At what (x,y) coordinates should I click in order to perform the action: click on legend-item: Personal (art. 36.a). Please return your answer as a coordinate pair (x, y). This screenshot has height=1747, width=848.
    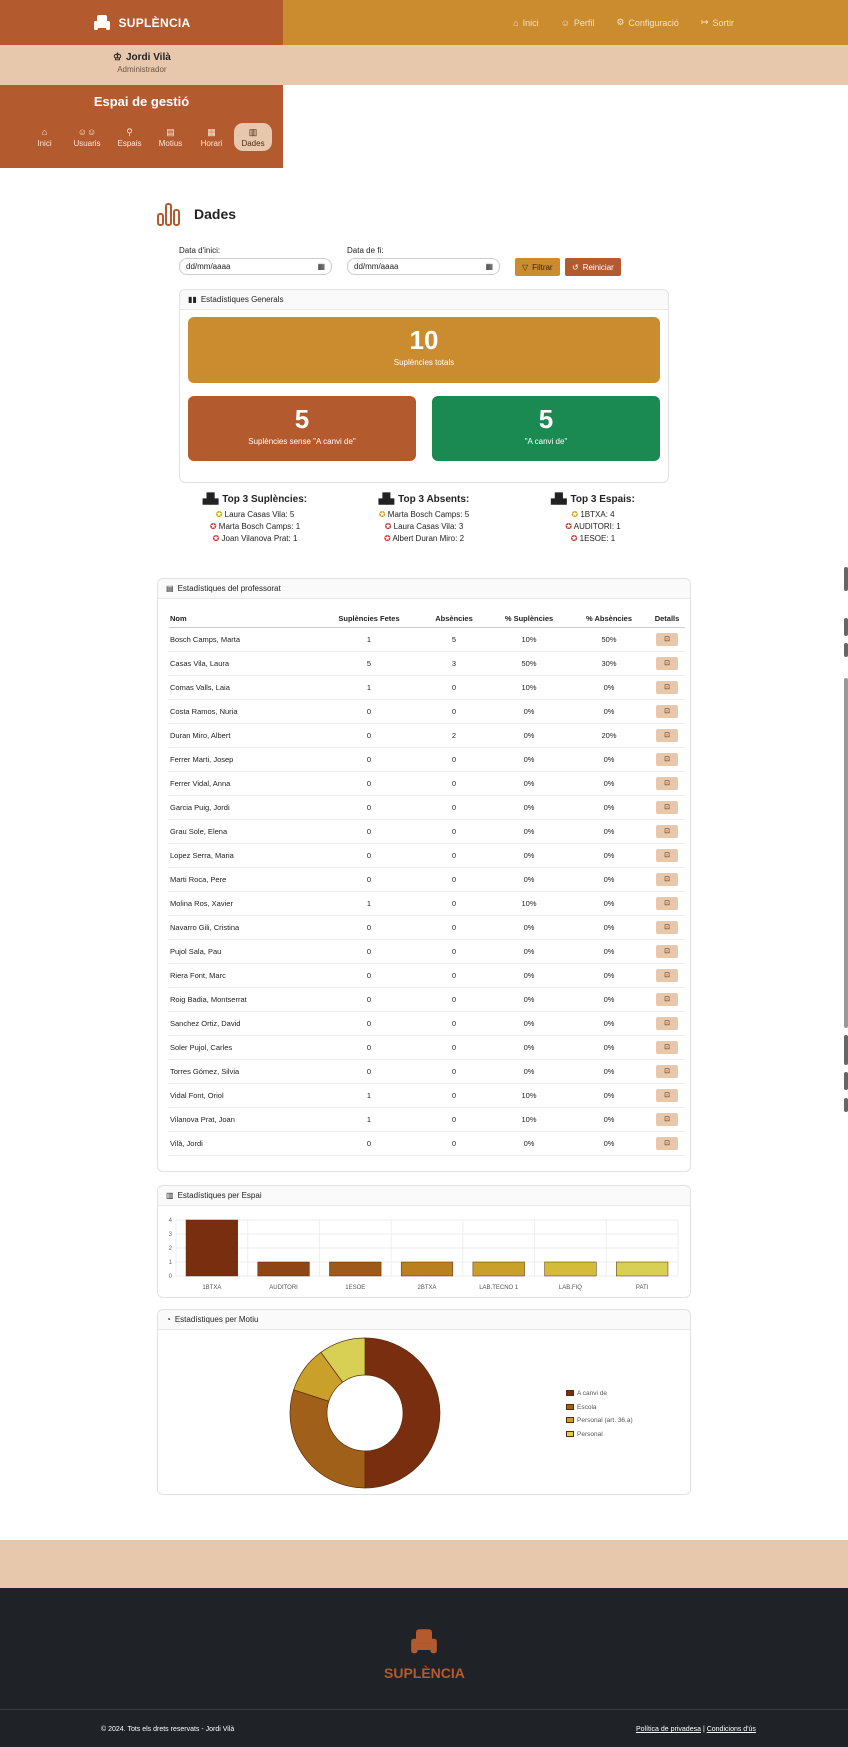
    Looking at the image, I should click on (599, 1421).